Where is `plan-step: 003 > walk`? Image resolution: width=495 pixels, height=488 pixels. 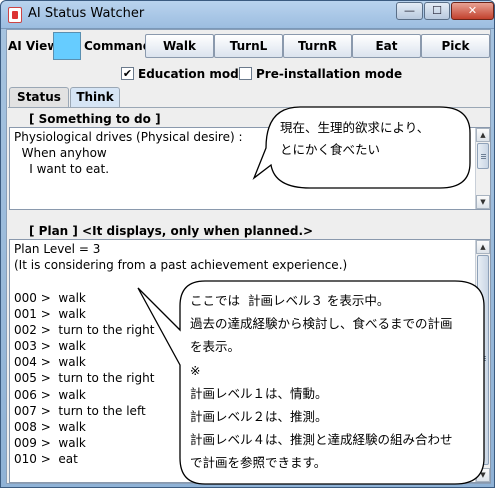 plan-step: 003 > walk is located at coordinates (50, 346).